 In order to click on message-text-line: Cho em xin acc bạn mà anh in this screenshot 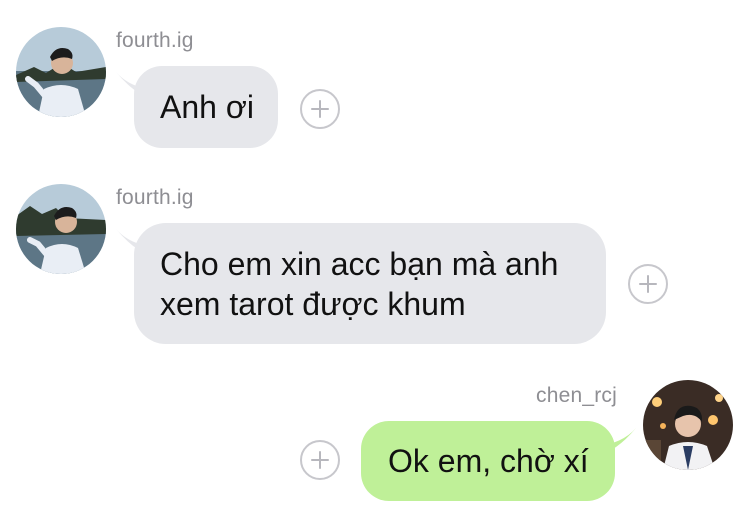, I will do `click(359, 263)`.